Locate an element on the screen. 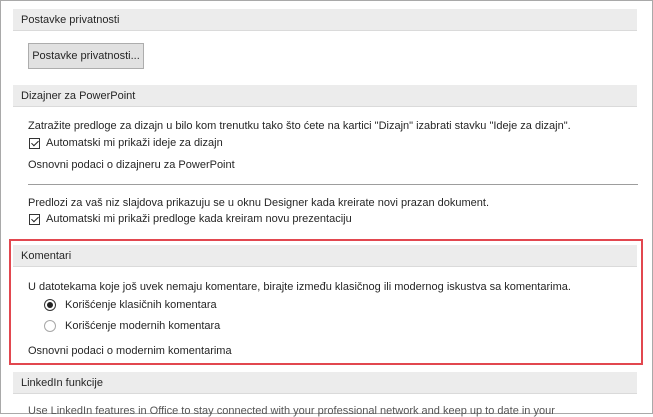 Image resolution: width=653 pixels, height=417 pixels. designer-divider is located at coordinates (333, 184).